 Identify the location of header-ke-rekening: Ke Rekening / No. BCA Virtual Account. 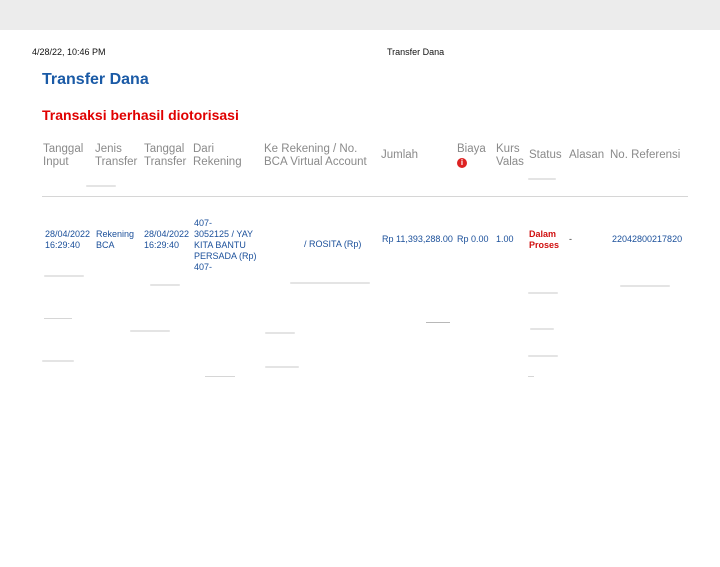
(315, 155).